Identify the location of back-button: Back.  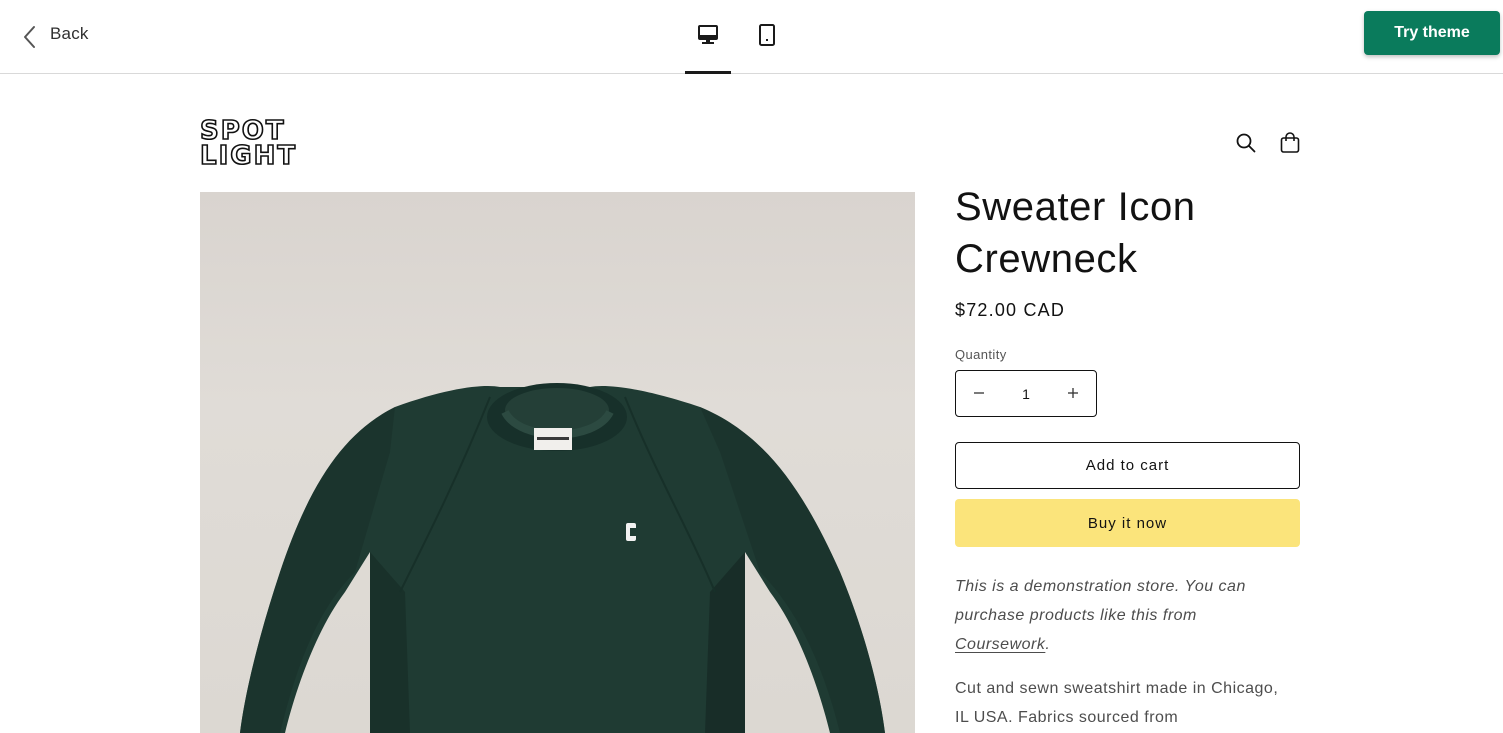
(55, 37).